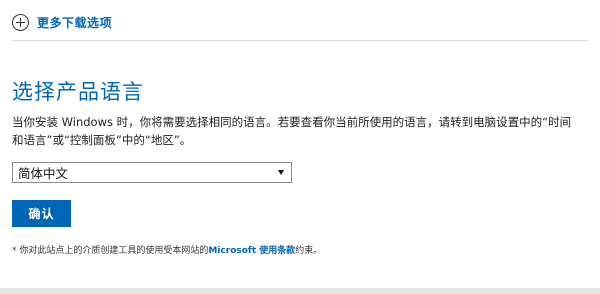  What do you see at coordinates (74, 22) in the screenshot?
I see `more-download-options-label: 更多下载选项` at bounding box center [74, 22].